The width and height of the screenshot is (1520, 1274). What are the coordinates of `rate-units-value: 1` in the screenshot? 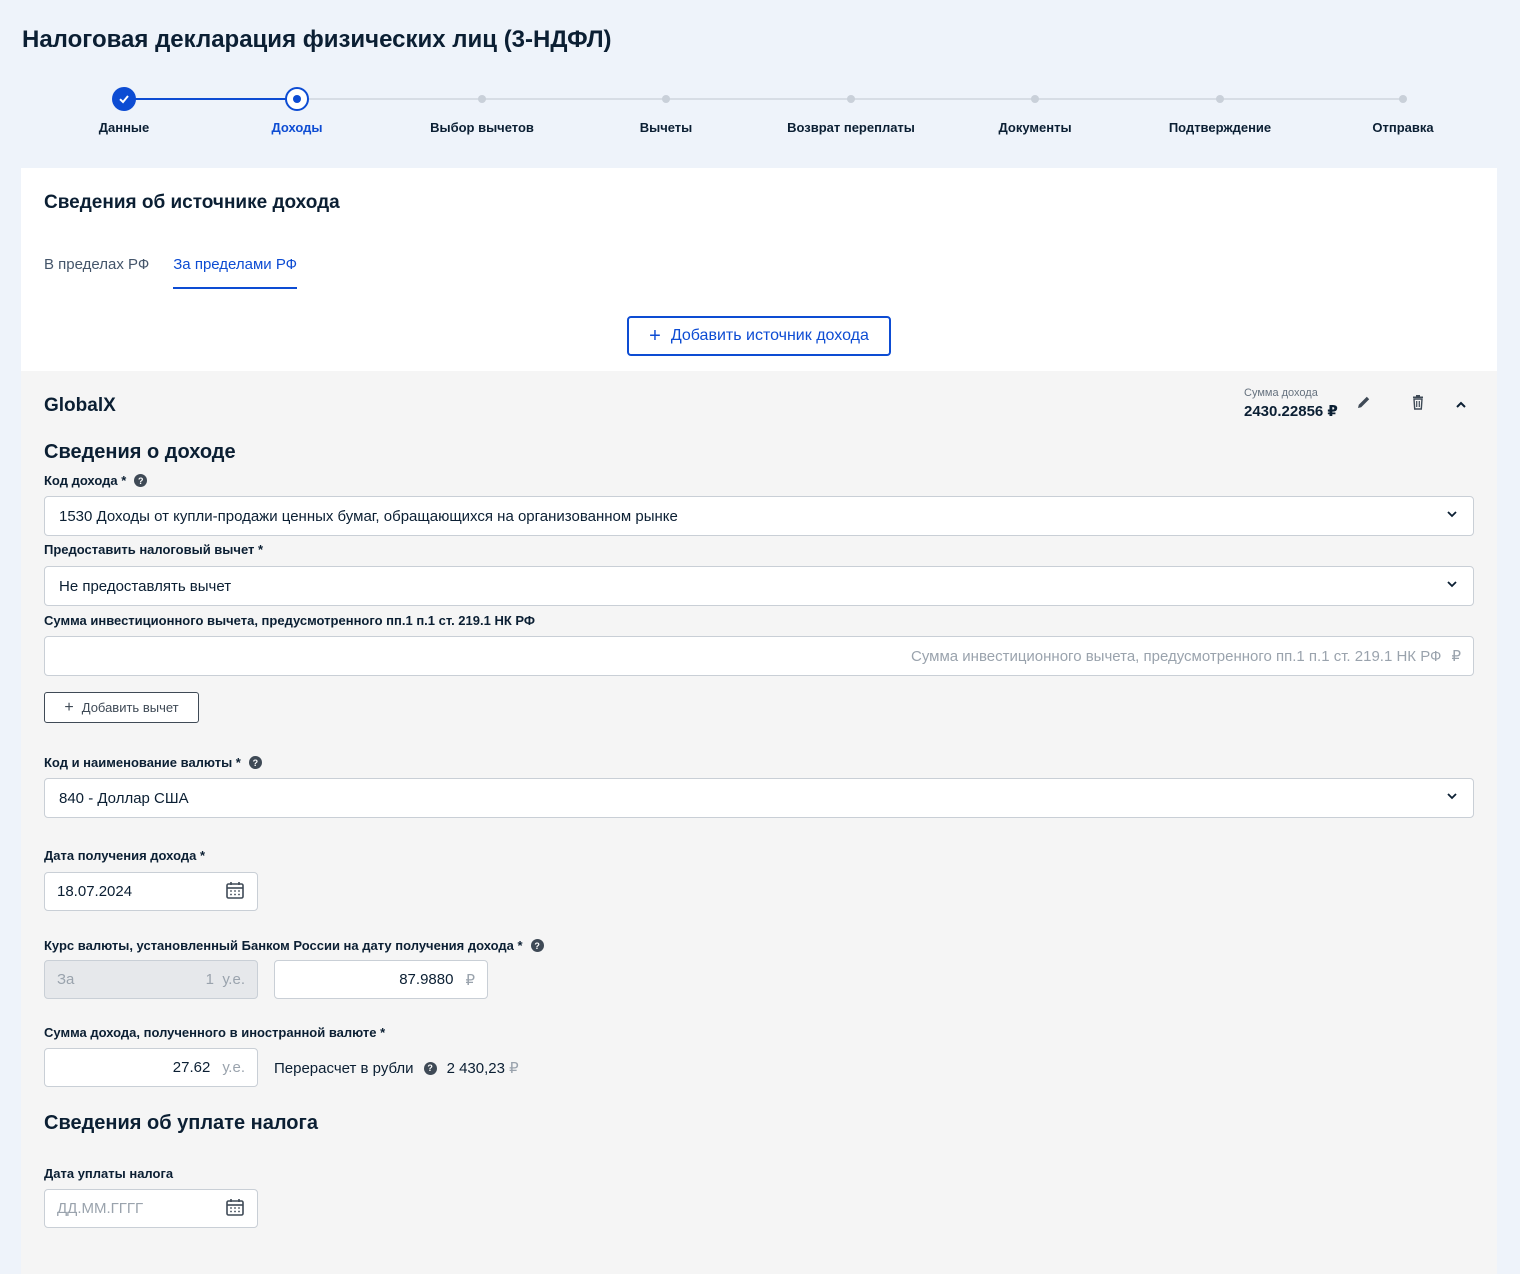 It's located at (209, 979).